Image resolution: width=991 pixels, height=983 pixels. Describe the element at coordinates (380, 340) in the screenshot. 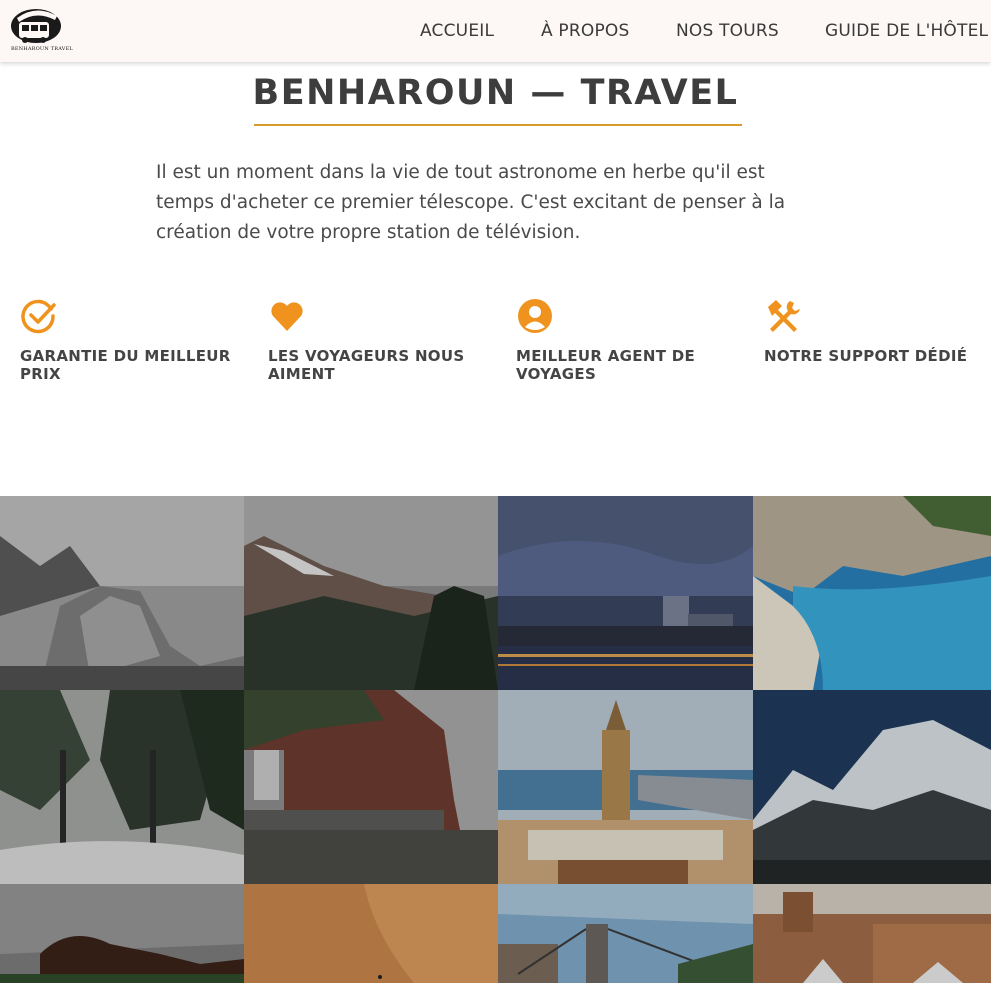

I see `feature-travelers-love: LES VOYAGEURS NOUS AIMENT` at that location.